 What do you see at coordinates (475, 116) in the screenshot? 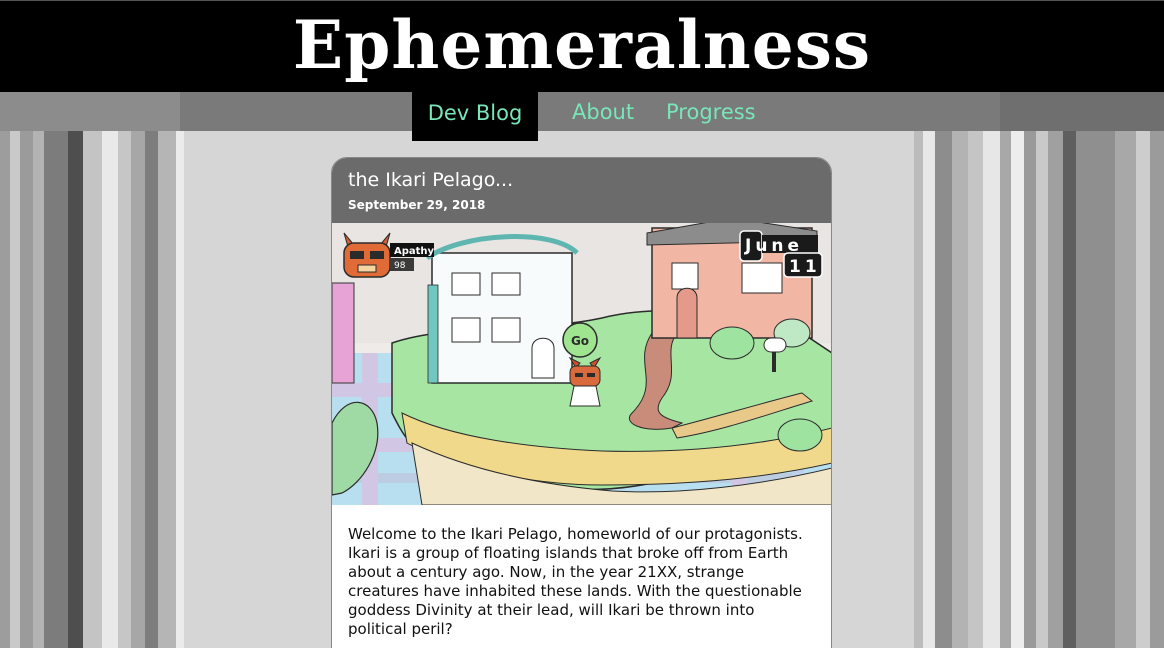
I see `nav-dev-blog: Dev Blog` at bounding box center [475, 116].